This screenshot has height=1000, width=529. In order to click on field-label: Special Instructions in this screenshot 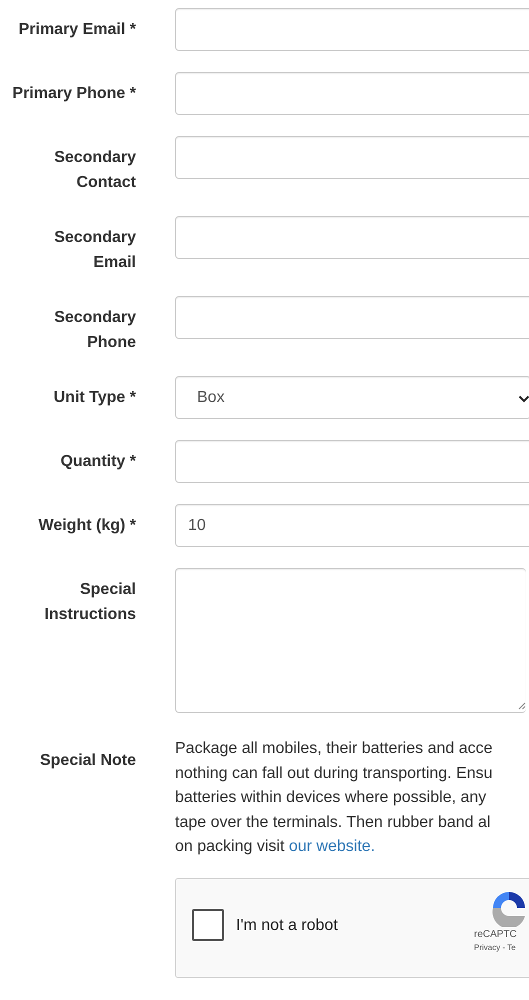, I will do `click(89, 602)`.